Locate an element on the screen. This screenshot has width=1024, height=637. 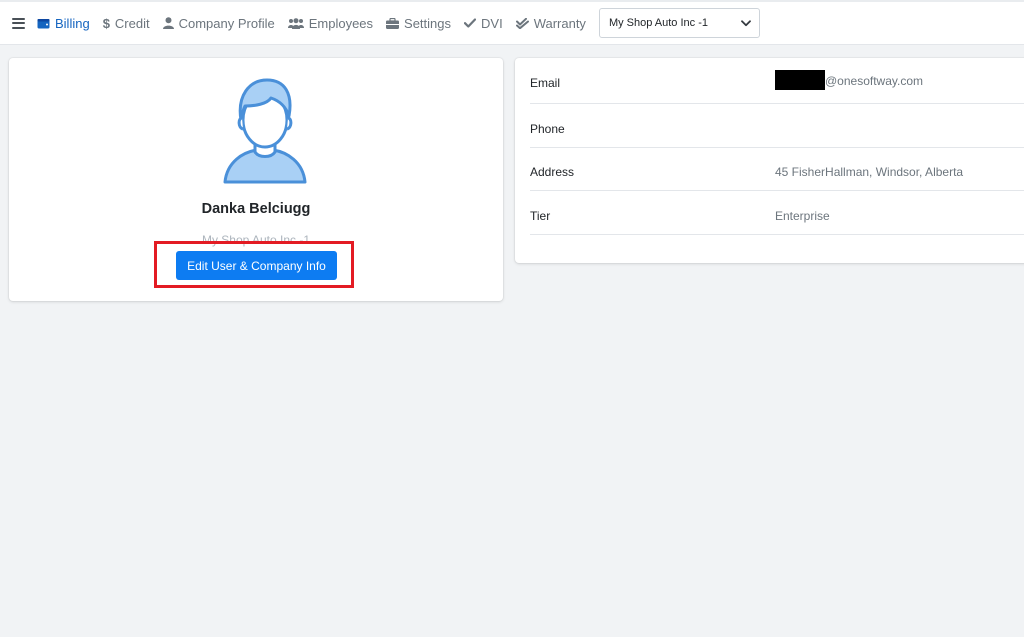
info-row-email: Email @onesoftway.com is located at coordinates (777, 82).